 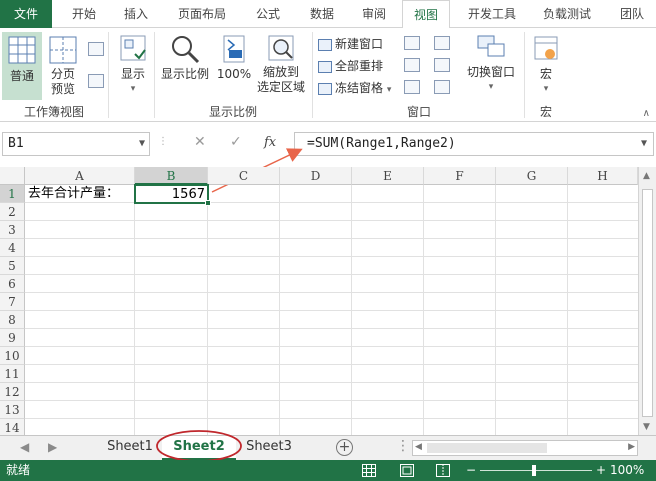 I want to click on page-layout-status-icon, so click(x=407, y=470).